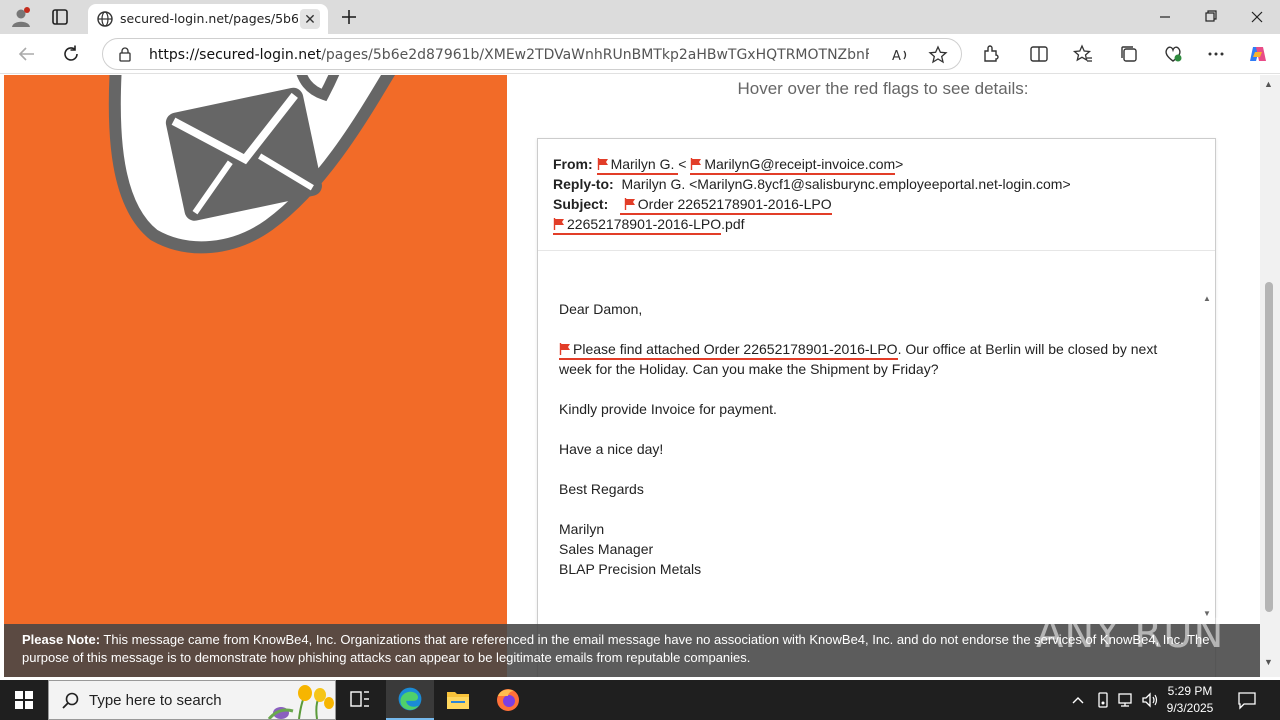  Describe the element at coordinates (606, 549) in the screenshot. I see `sig-title: Sales Manager` at that location.